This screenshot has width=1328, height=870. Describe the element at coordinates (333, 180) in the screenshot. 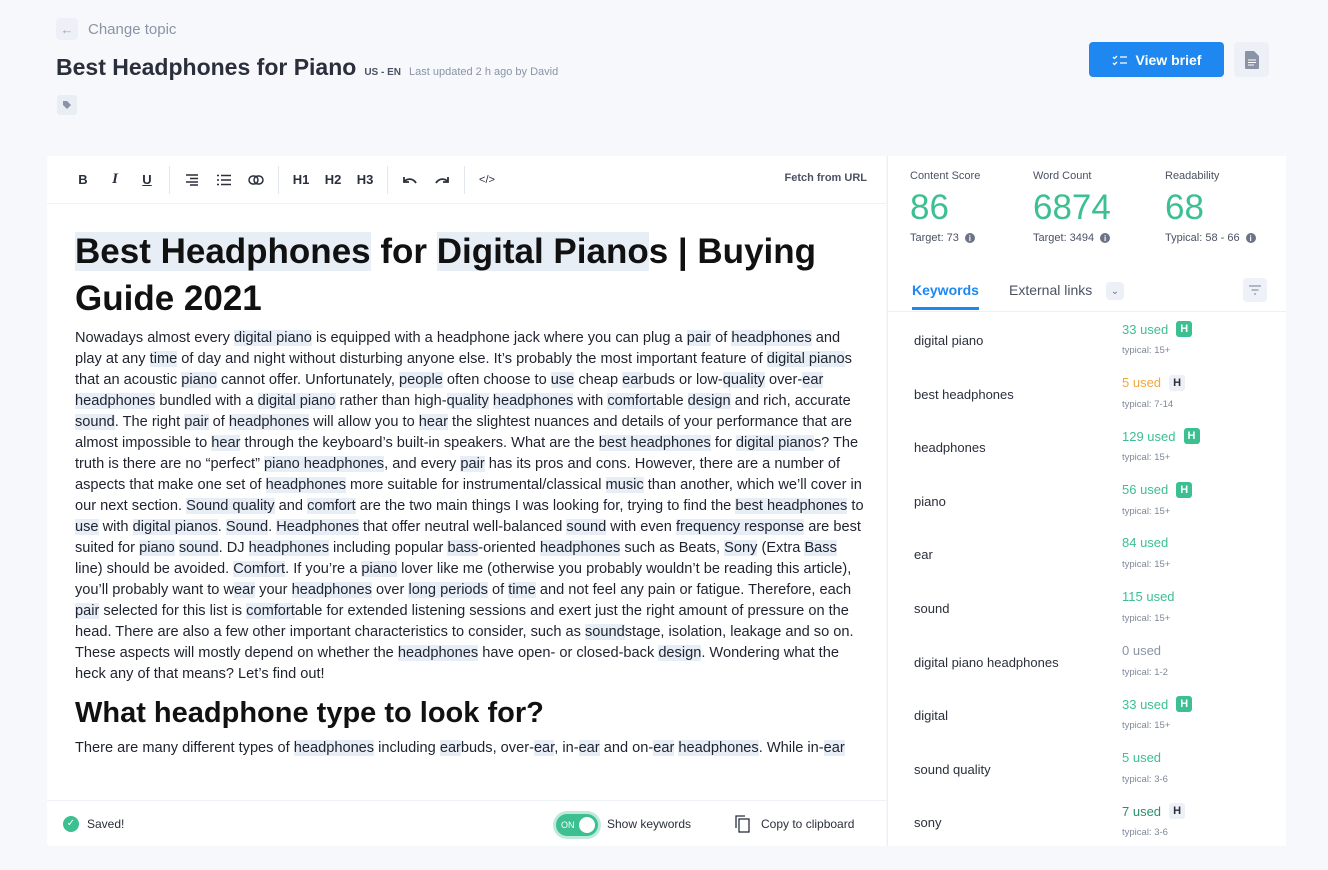

I see `h2-button: H2` at that location.